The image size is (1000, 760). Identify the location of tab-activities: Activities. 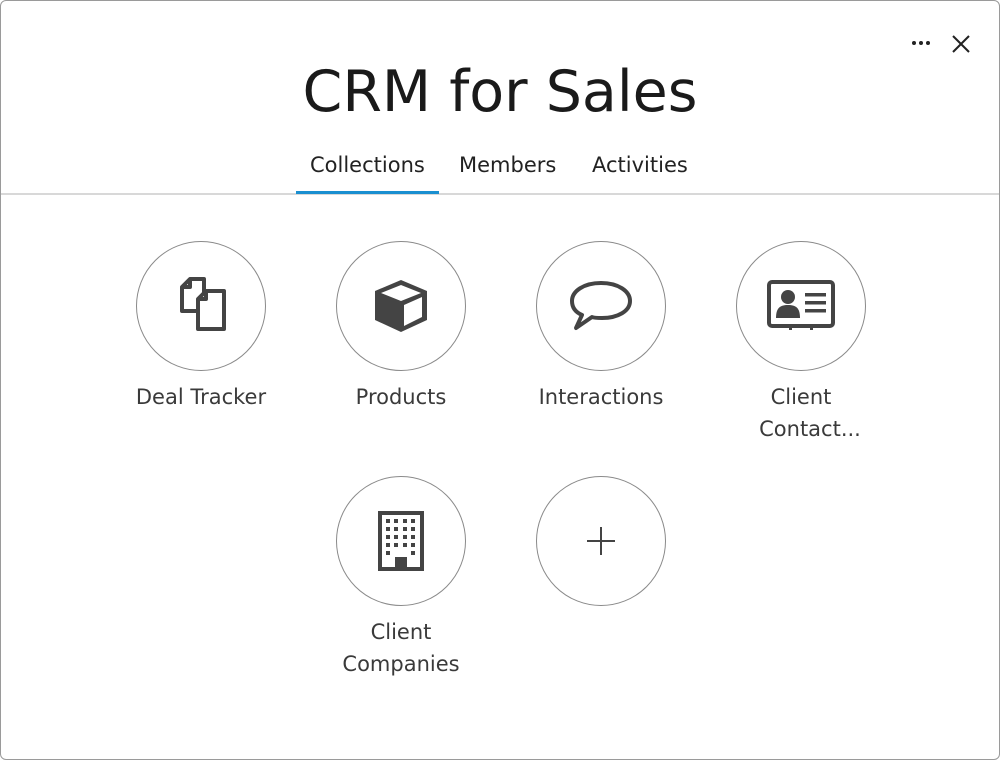
(640, 172).